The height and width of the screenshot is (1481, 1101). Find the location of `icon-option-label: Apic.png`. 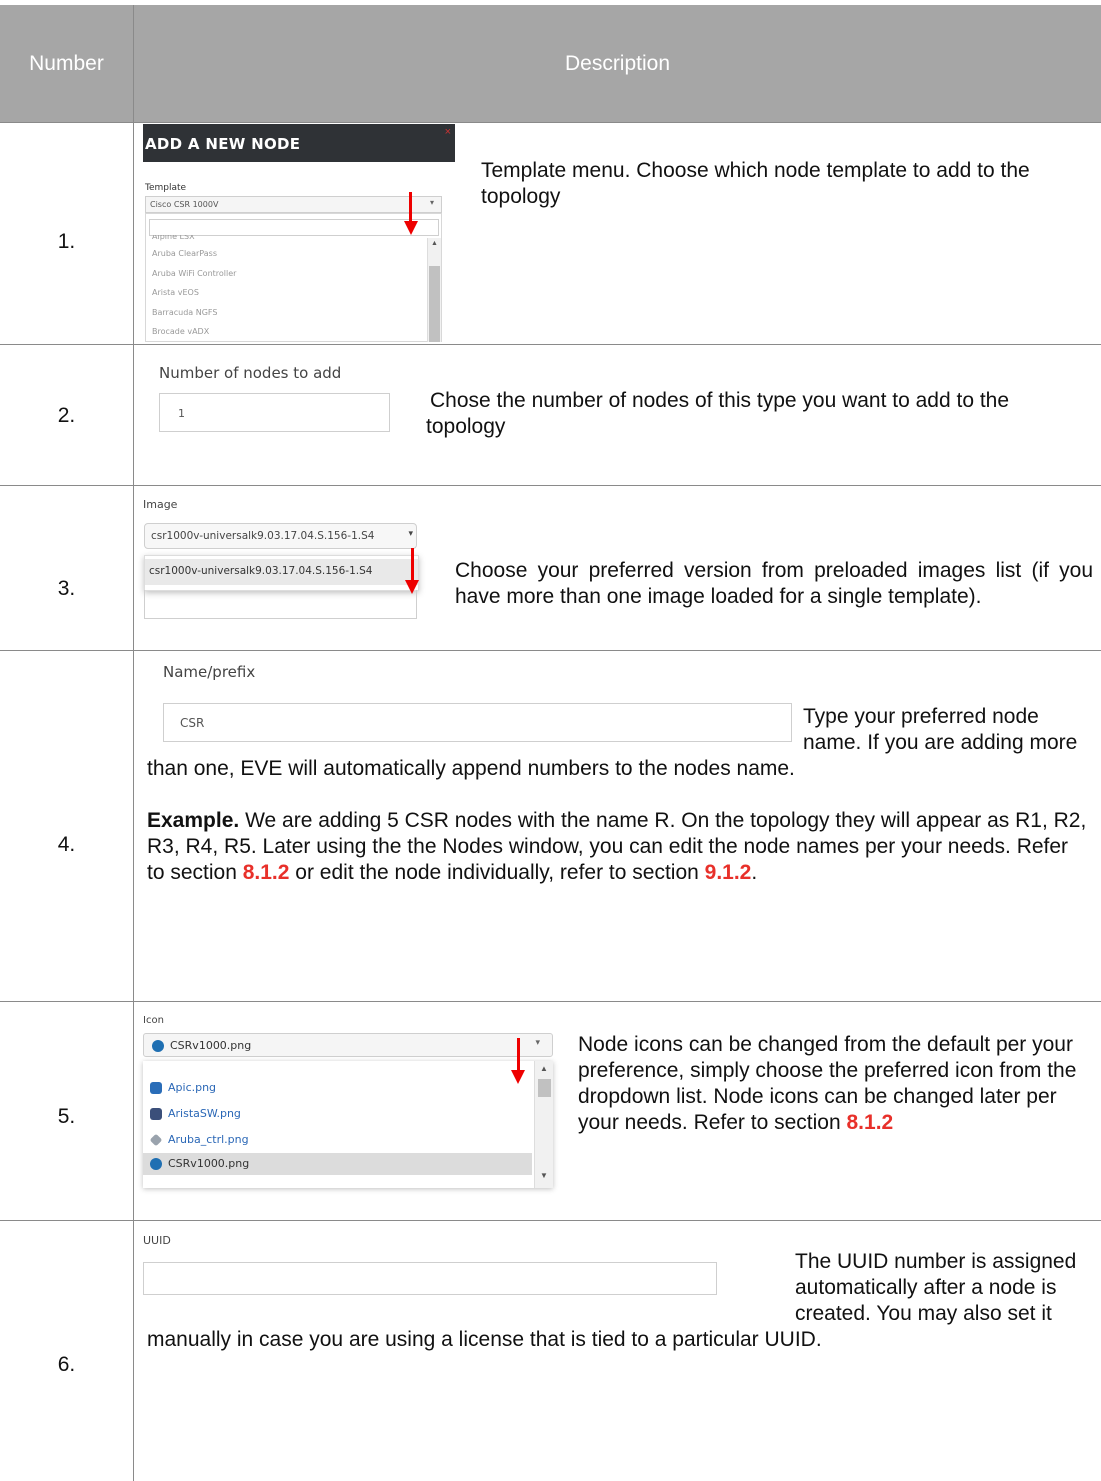

icon-option-label: Apic.png is located at coordinates (192, 1087).